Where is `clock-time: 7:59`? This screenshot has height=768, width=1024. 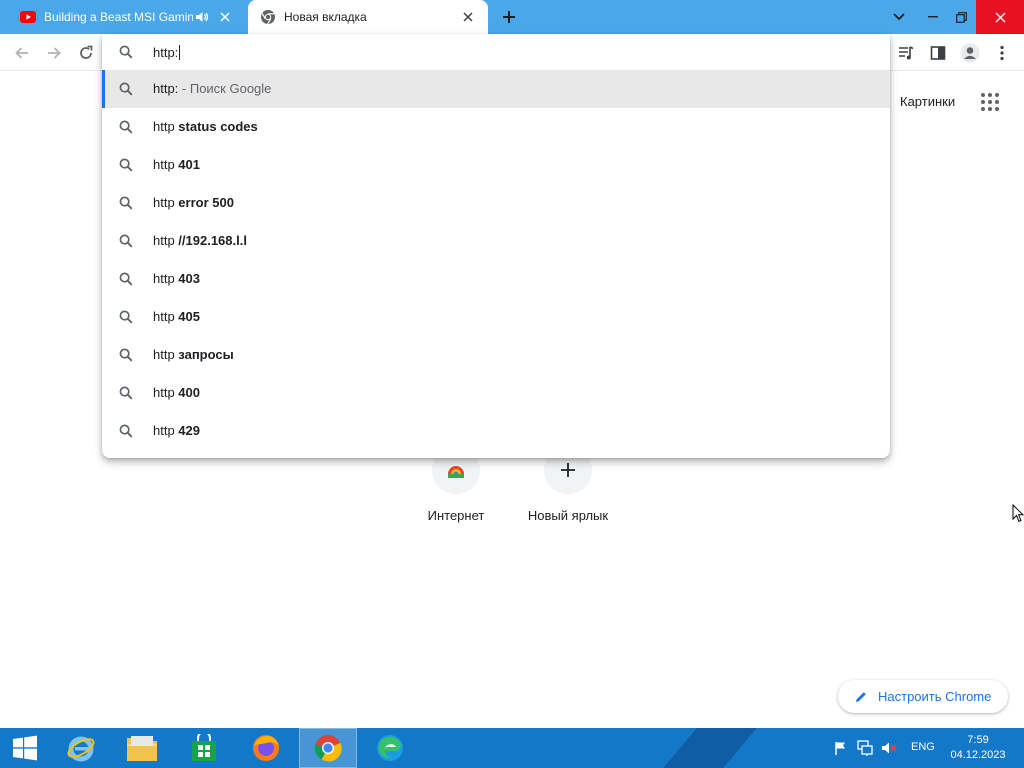 clock-time: 7:59 is located at coordinates (978, 740).